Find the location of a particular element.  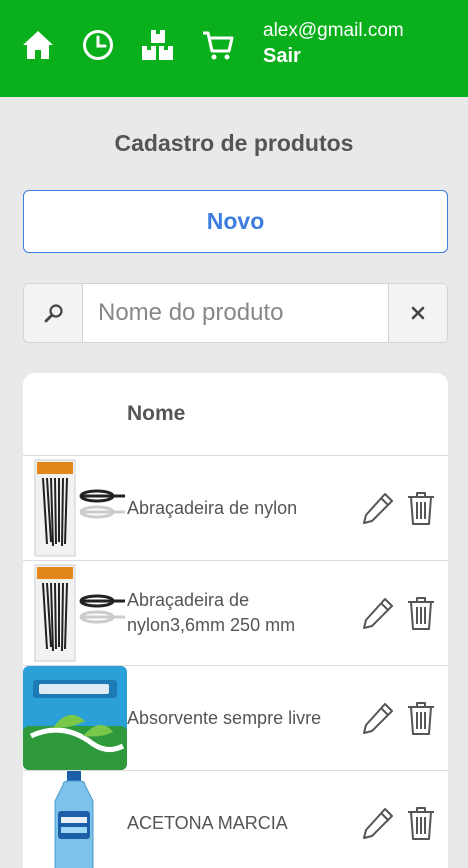

clear-search-button is located at coordinates (417, 313).